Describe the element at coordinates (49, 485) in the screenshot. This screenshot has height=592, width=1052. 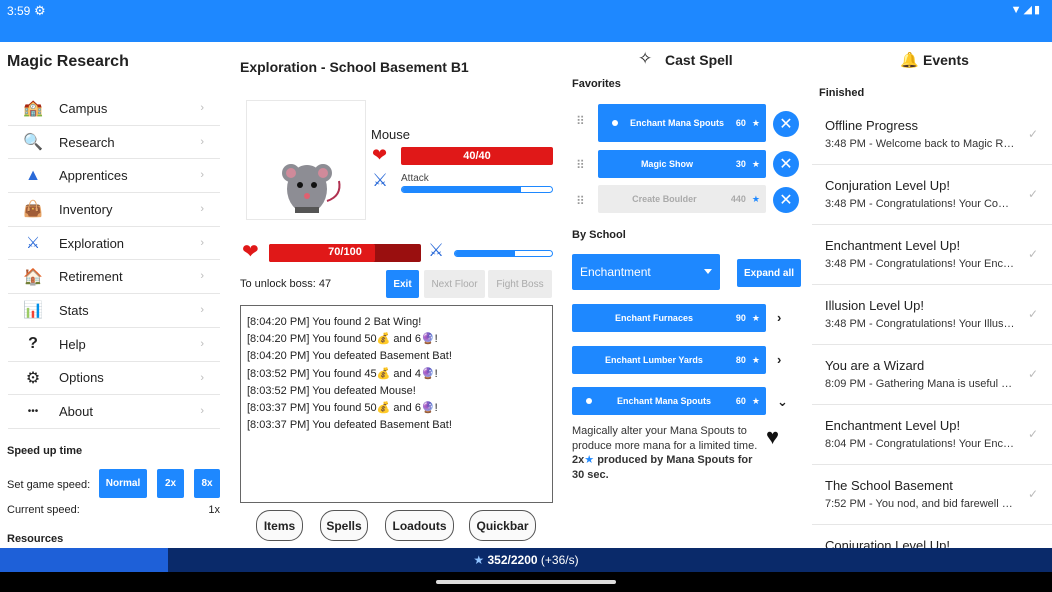
I see `set-speed-label: Set game speed:` at that location.